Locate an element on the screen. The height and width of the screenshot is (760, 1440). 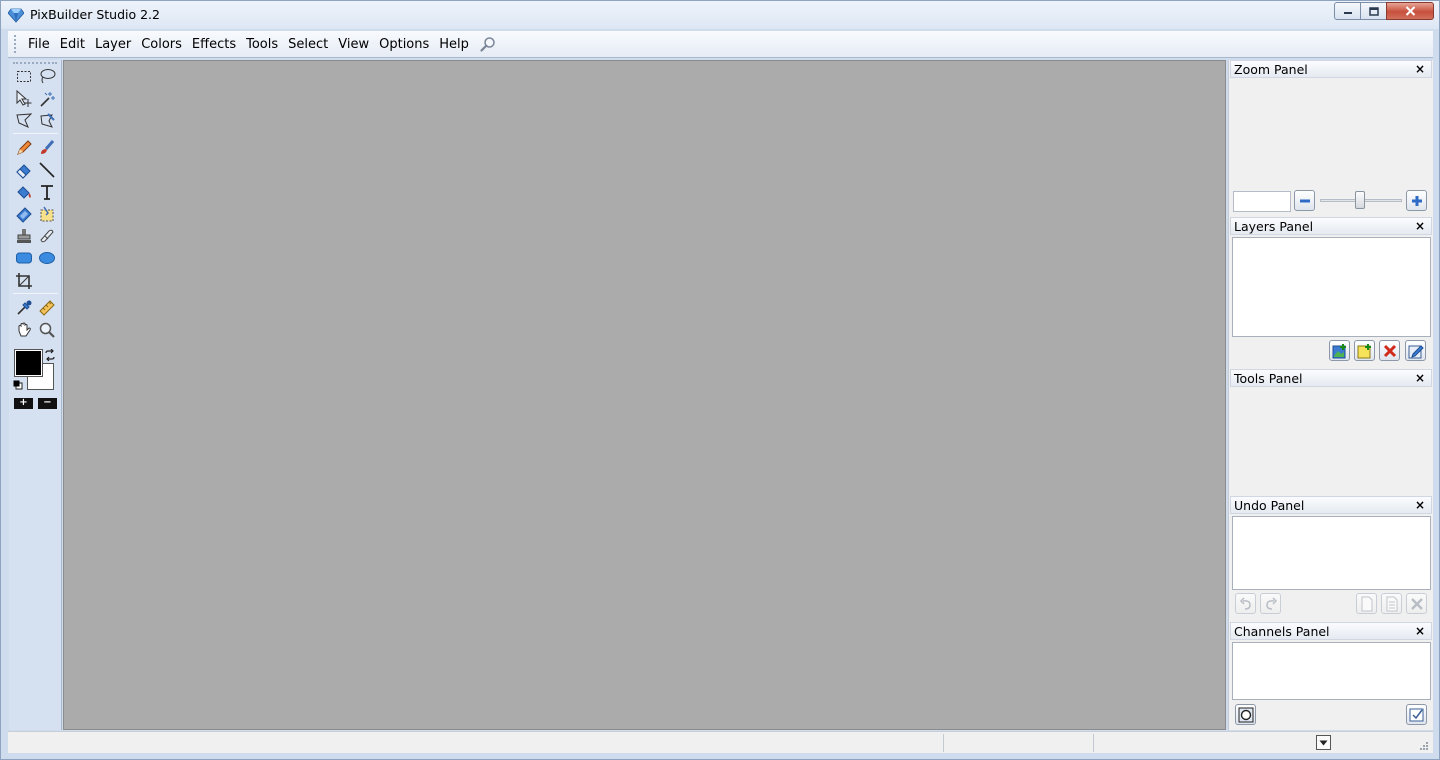
tools-panel-header: Tools Panel × is located at coordinates (1331, 378).